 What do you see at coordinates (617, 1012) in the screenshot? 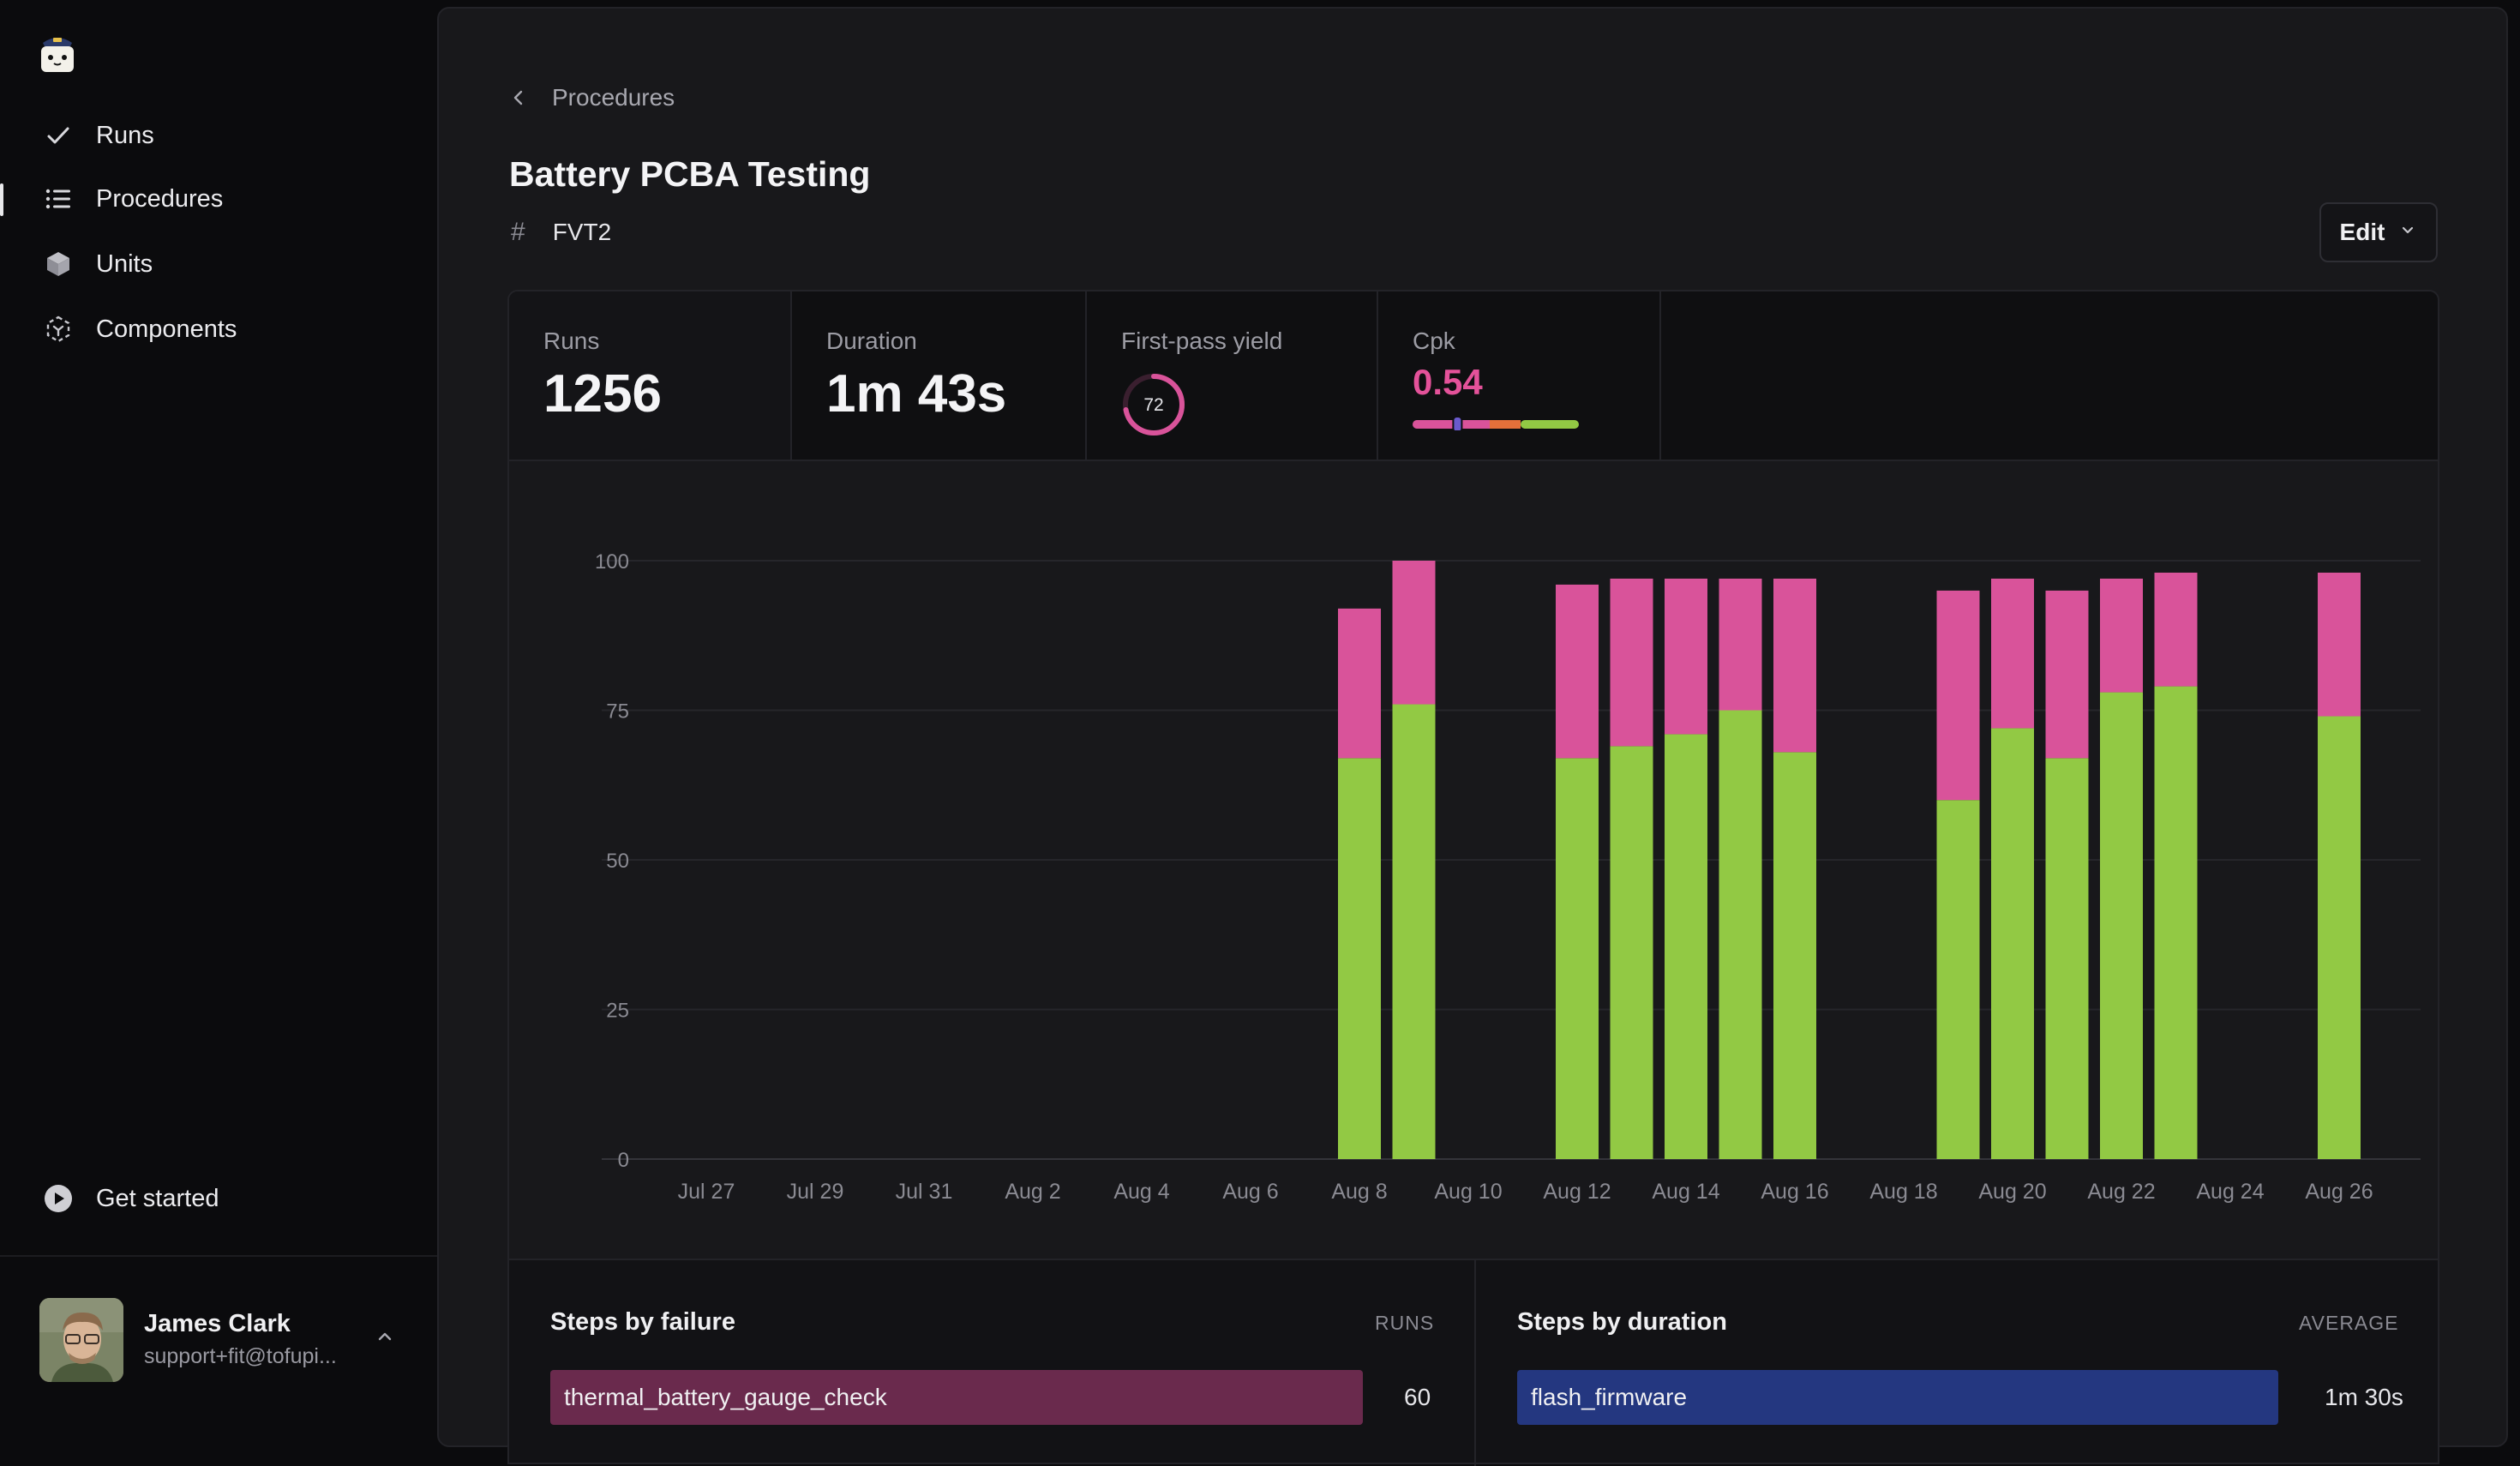
I see `y-tick-label: 25` at bounding box center [617, 1012].